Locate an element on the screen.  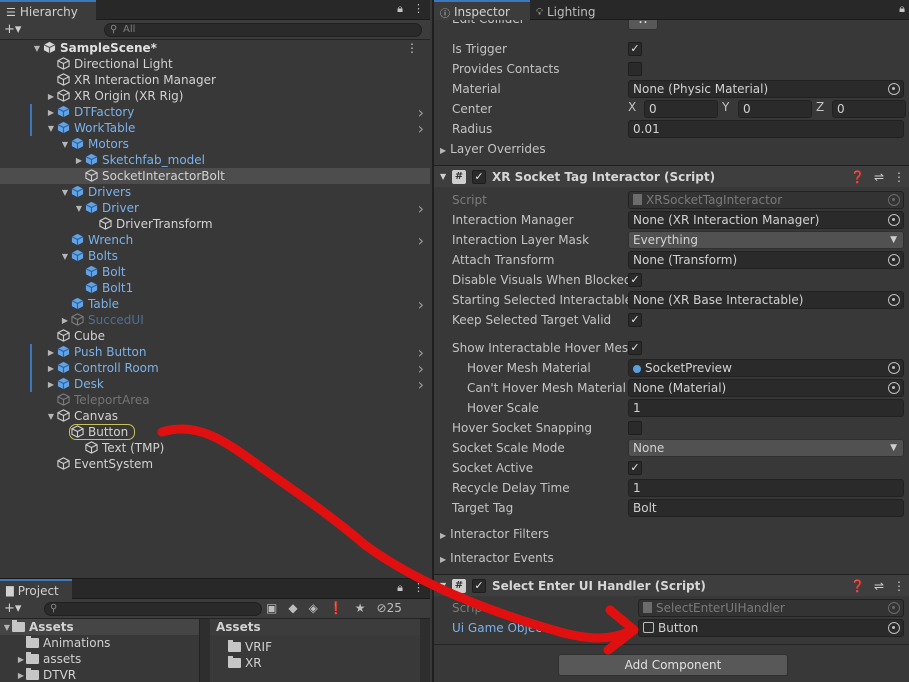
hierarchy-item: Text (TMP) is located at coordinates (215, 448).